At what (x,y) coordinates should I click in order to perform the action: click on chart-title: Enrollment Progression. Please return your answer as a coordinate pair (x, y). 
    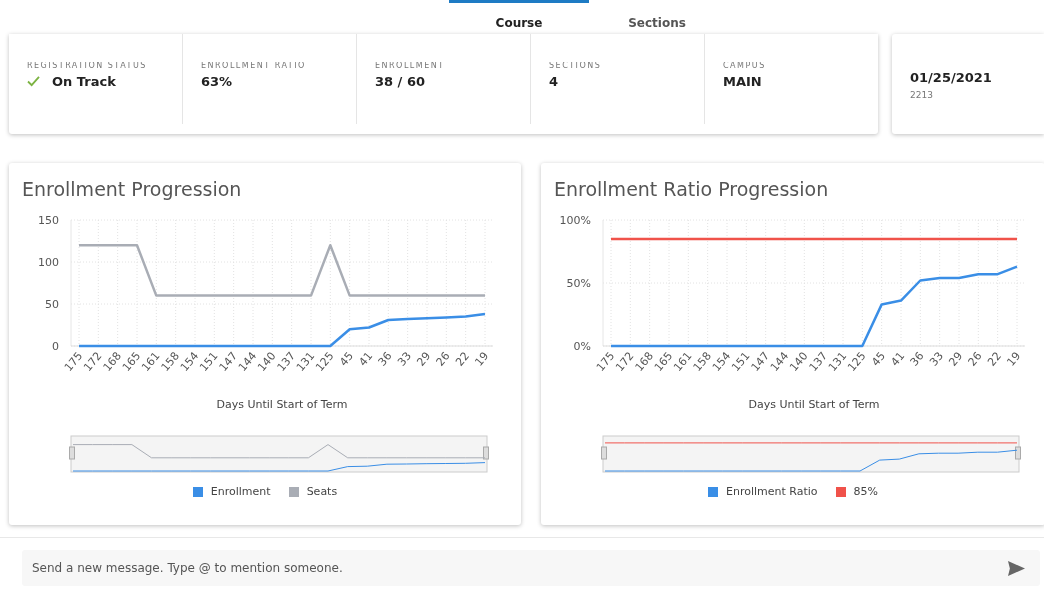
    Looking at the image, I should click on (132, 189).